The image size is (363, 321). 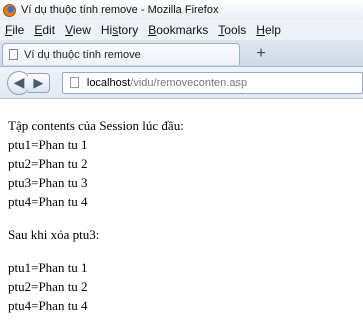 I want to click on tab-strip: Ví dụ thuộc tính remove +, so click(x=181, y=53).